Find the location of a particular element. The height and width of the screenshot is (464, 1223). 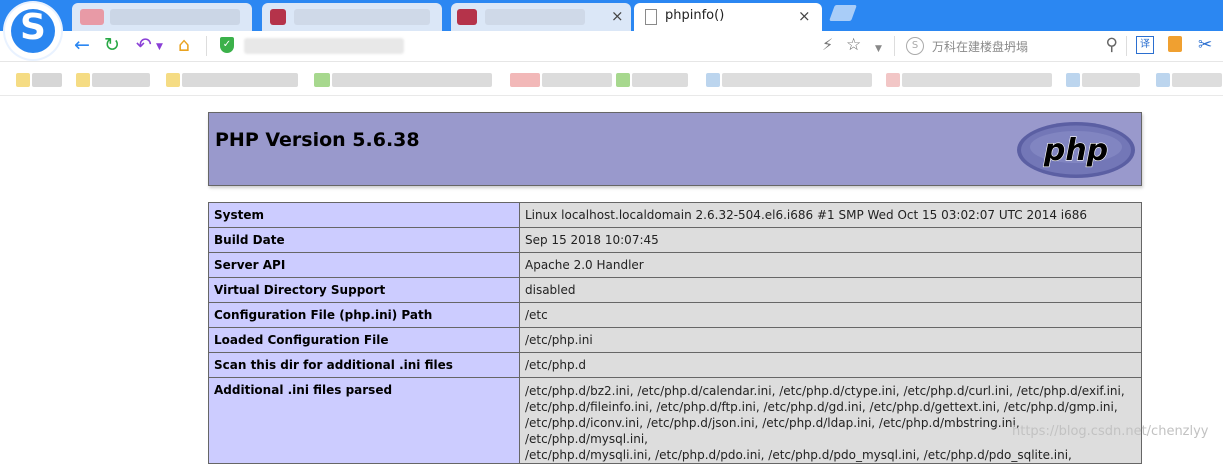

scissors-icon: ✂ is located at coordinates (1205, 45).